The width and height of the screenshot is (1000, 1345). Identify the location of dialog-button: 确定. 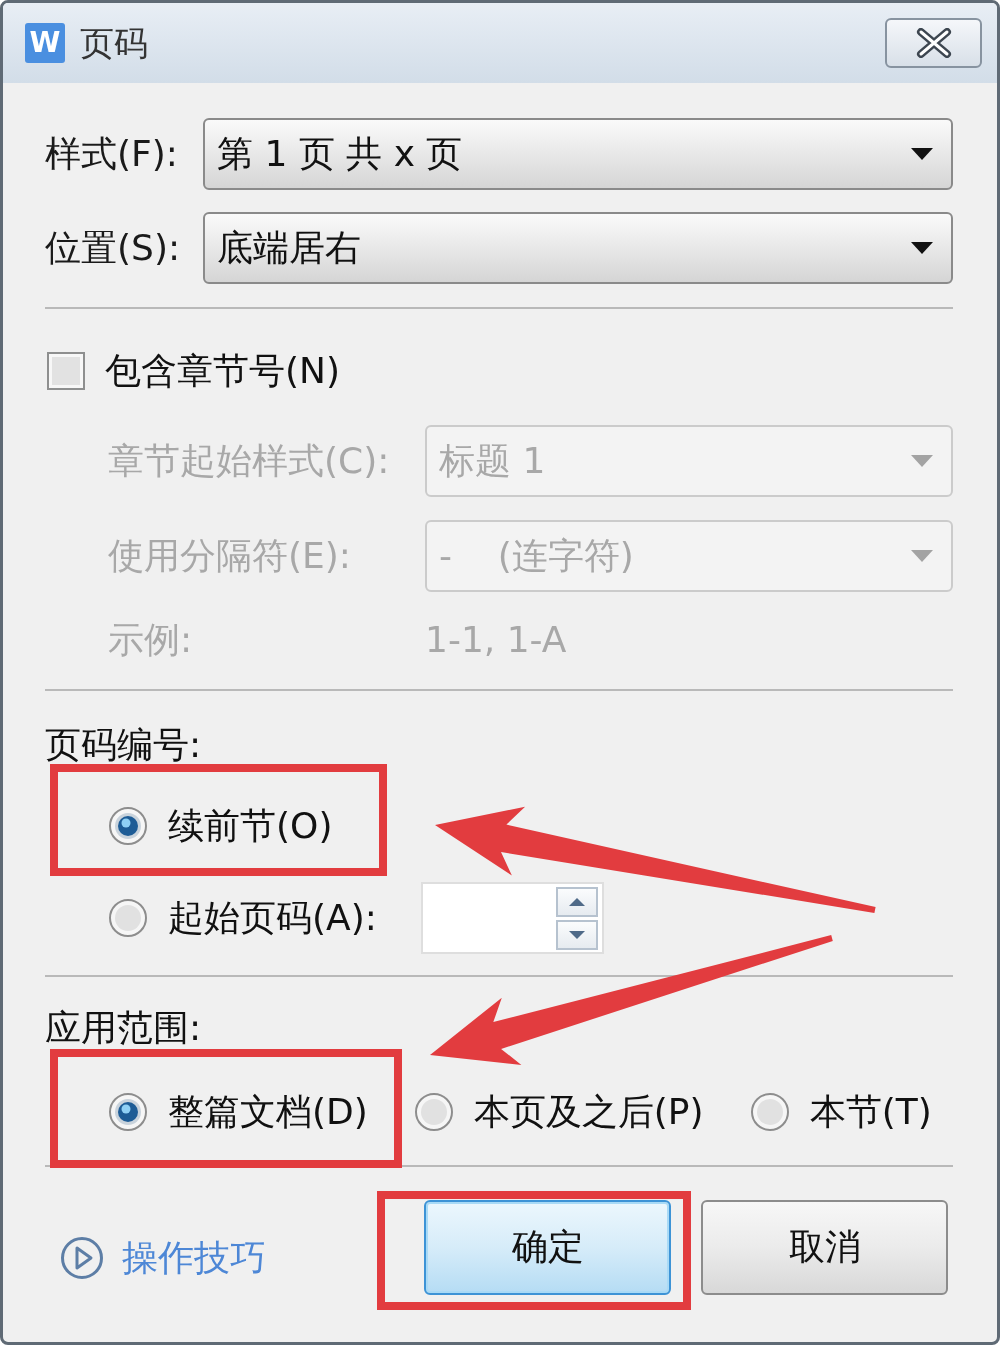
(547, 1247).